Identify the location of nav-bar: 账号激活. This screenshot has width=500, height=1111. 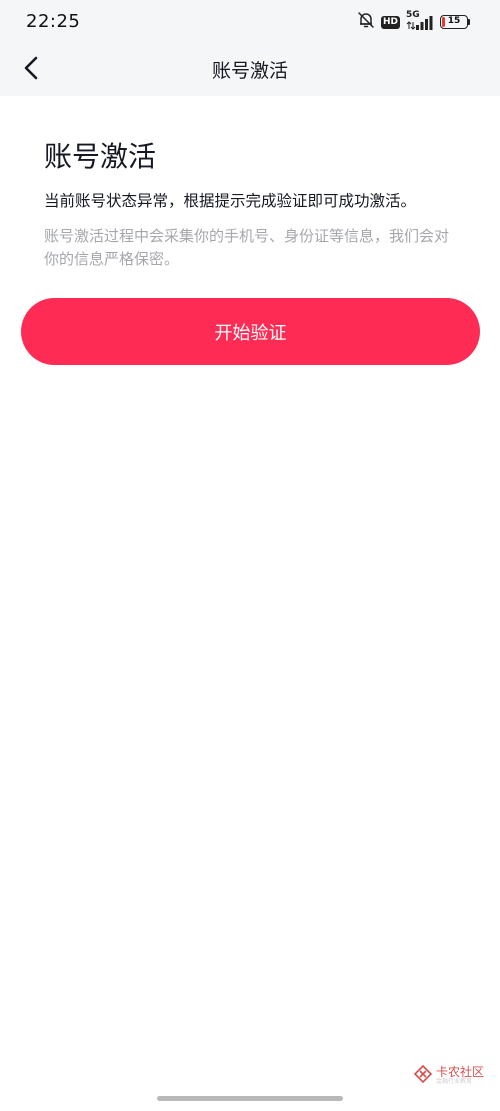
(250, 70).